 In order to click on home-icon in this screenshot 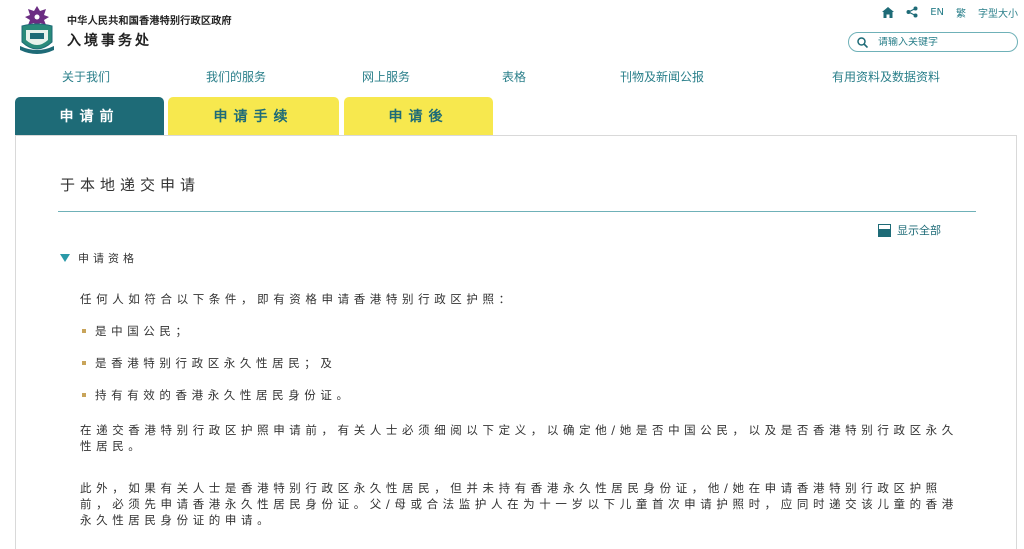, I will do `click(888, 12)`.